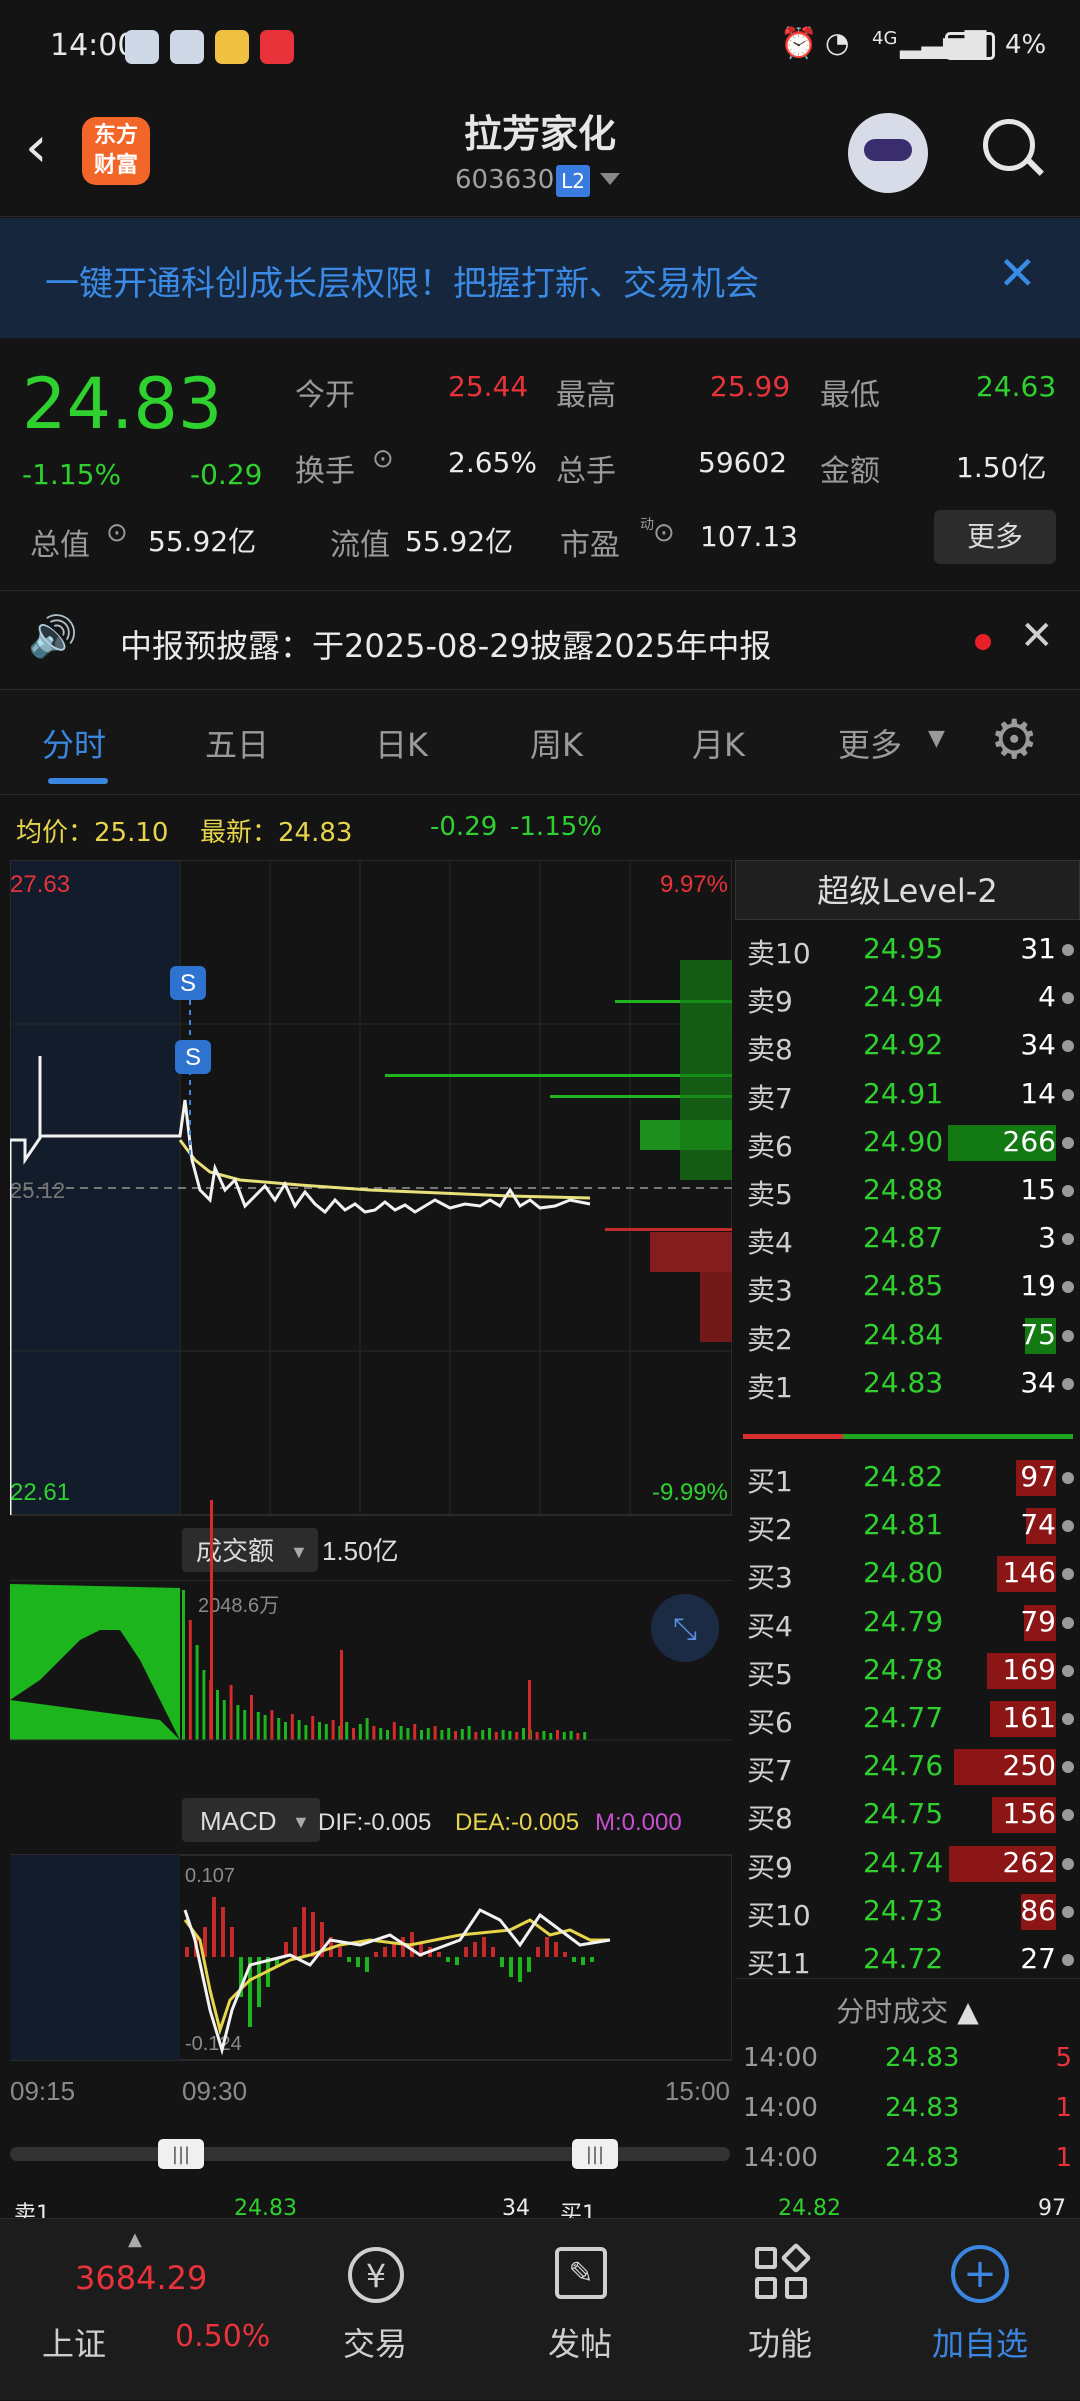  Describe the element at coordinates (325, 471) in the screenshot. I see `turnover-label: 换手` at that location.